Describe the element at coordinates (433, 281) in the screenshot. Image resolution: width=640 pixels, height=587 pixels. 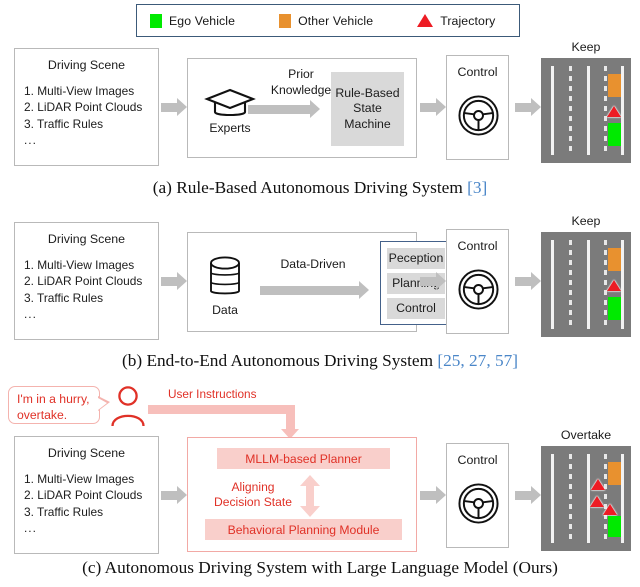
I see `arrow-pipeline-to-control-b` at that location.